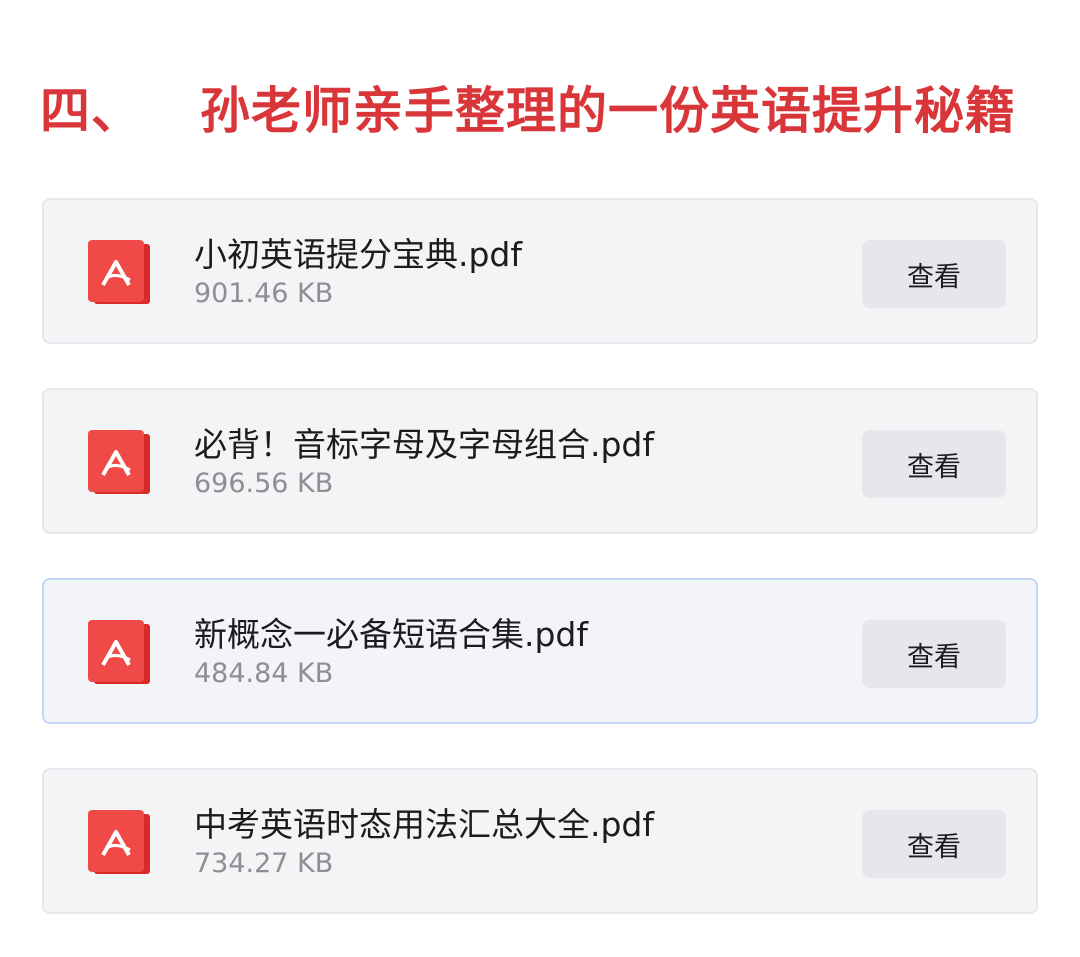 The width and height of the screenshot is (1080, 957). Describe the element at coordinates (424, 824) in the screenshot. I see `file-name: 中考英语时态用法汇总大全.pdf` at that location.